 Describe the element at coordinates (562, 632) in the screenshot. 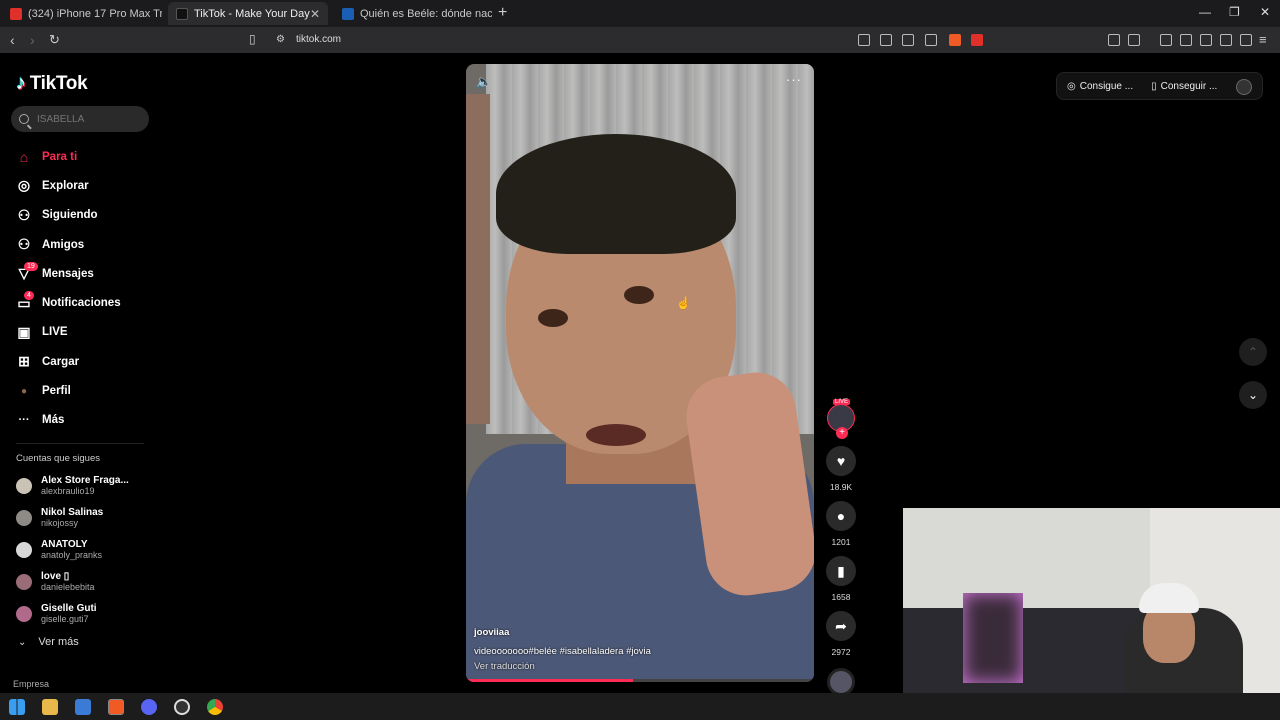

I see `video-author: jooviiaa` at that location.